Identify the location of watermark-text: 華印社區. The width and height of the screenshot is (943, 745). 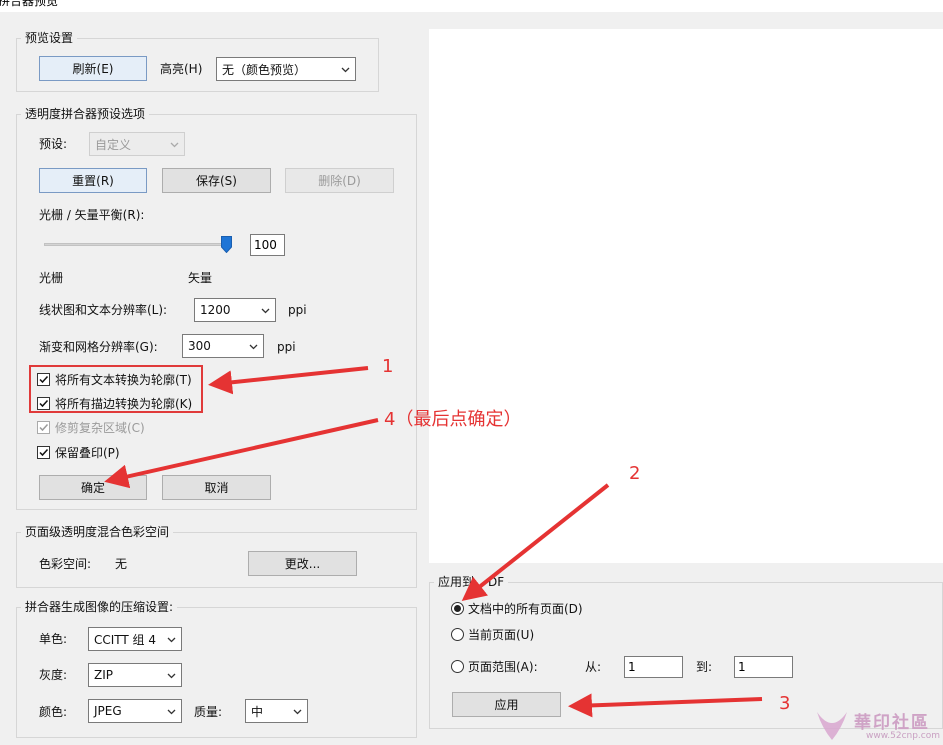
(892, 723).